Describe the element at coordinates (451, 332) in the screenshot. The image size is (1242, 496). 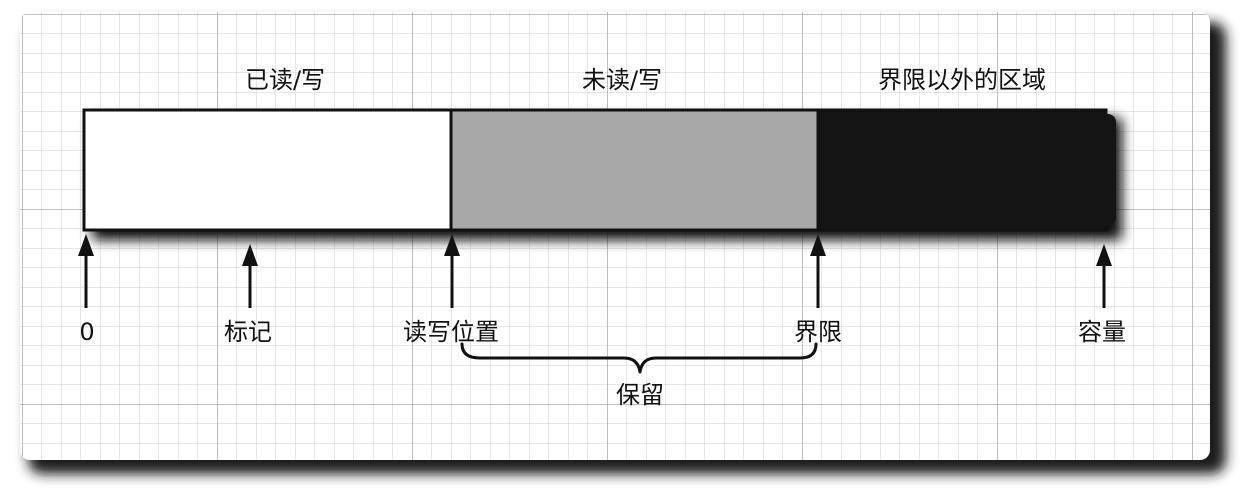
I see `marker-label-position: 读写位置` at that location.